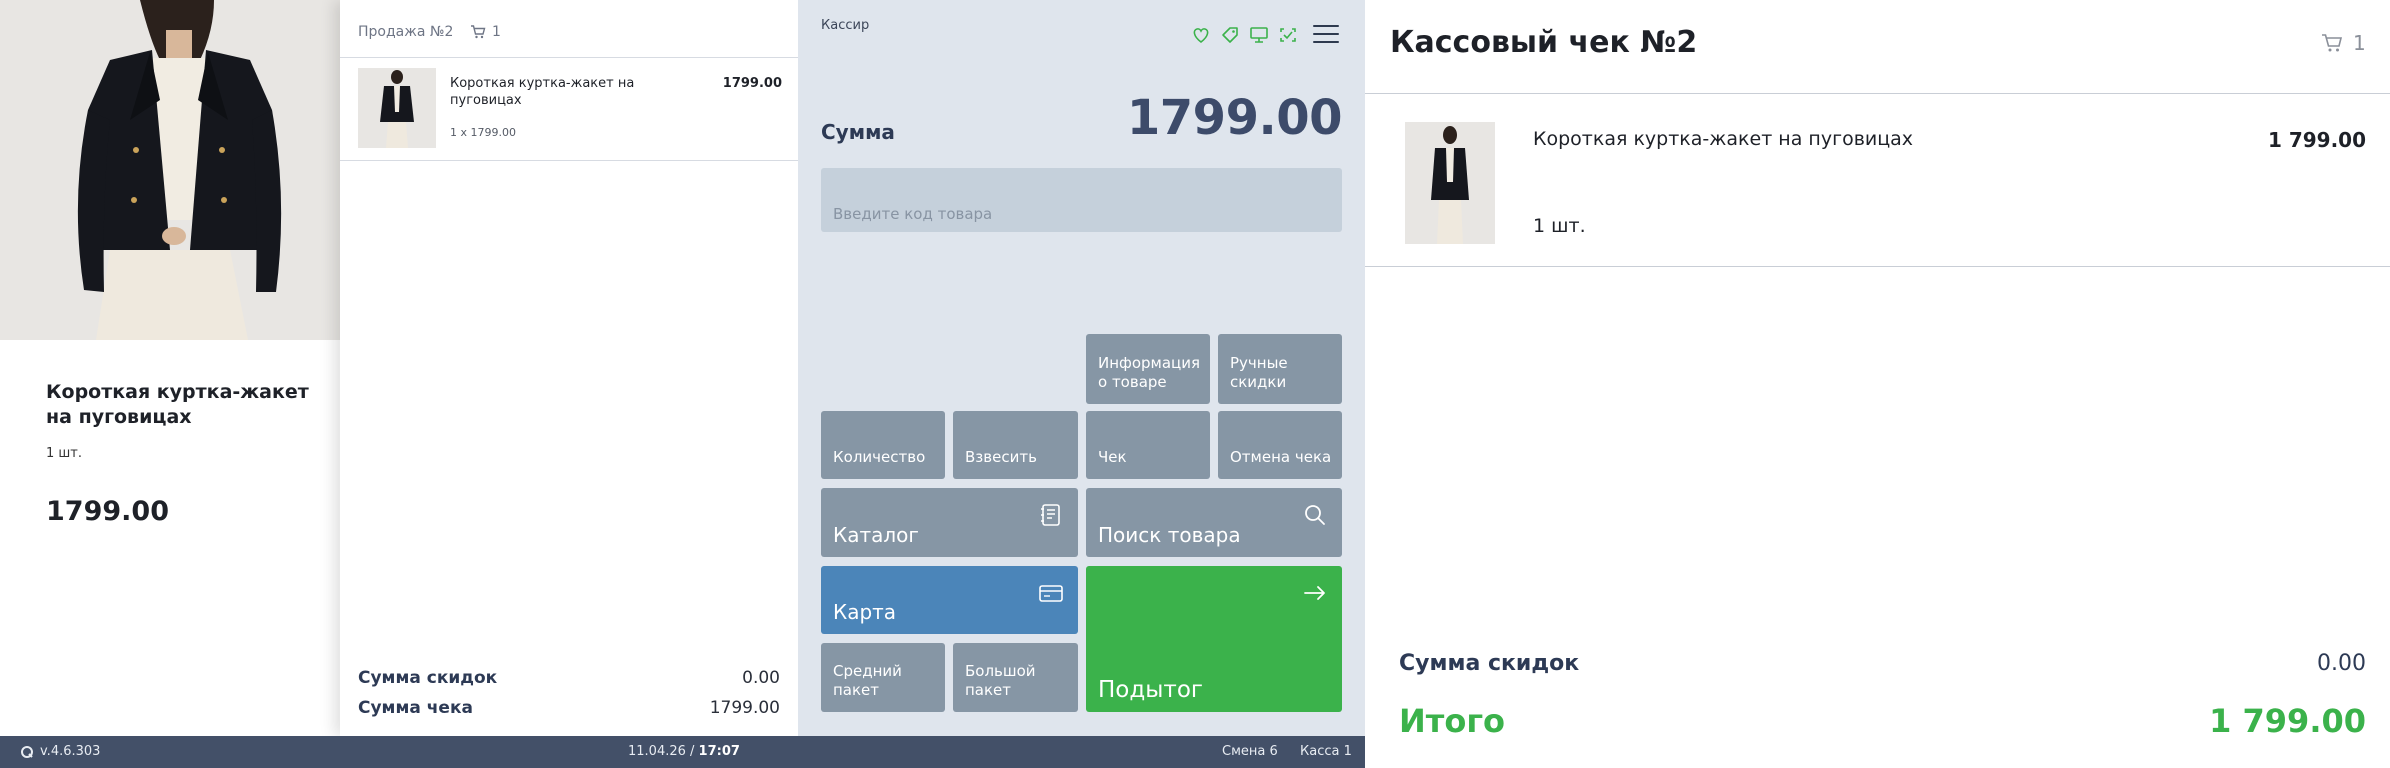 The image size is (2390, 768). I want to click on sale-header: Продажа №2 1, so click(569, 29).